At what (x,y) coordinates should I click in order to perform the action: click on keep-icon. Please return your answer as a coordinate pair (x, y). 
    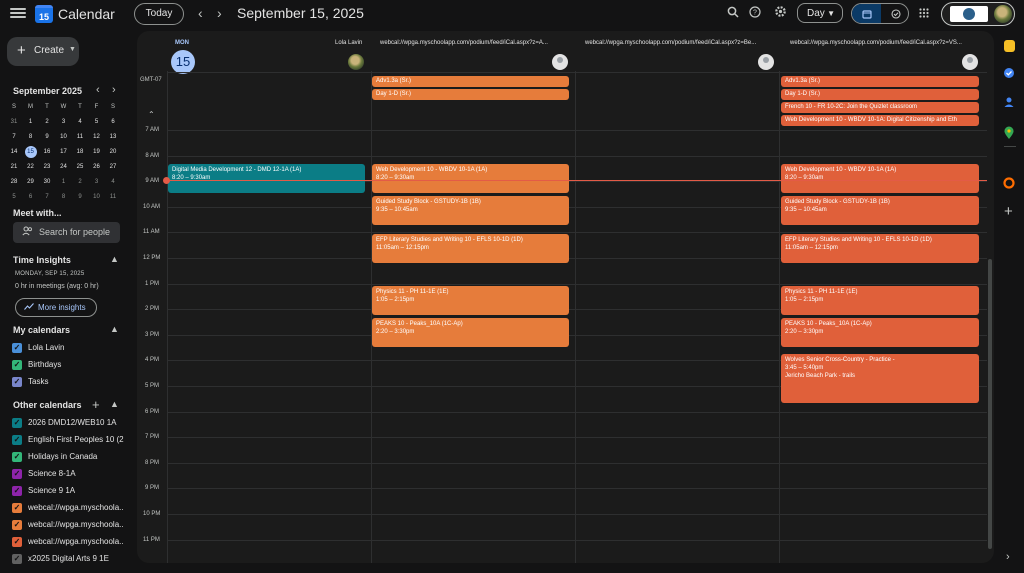
    Looking at the image, I should click on (1009, 46).